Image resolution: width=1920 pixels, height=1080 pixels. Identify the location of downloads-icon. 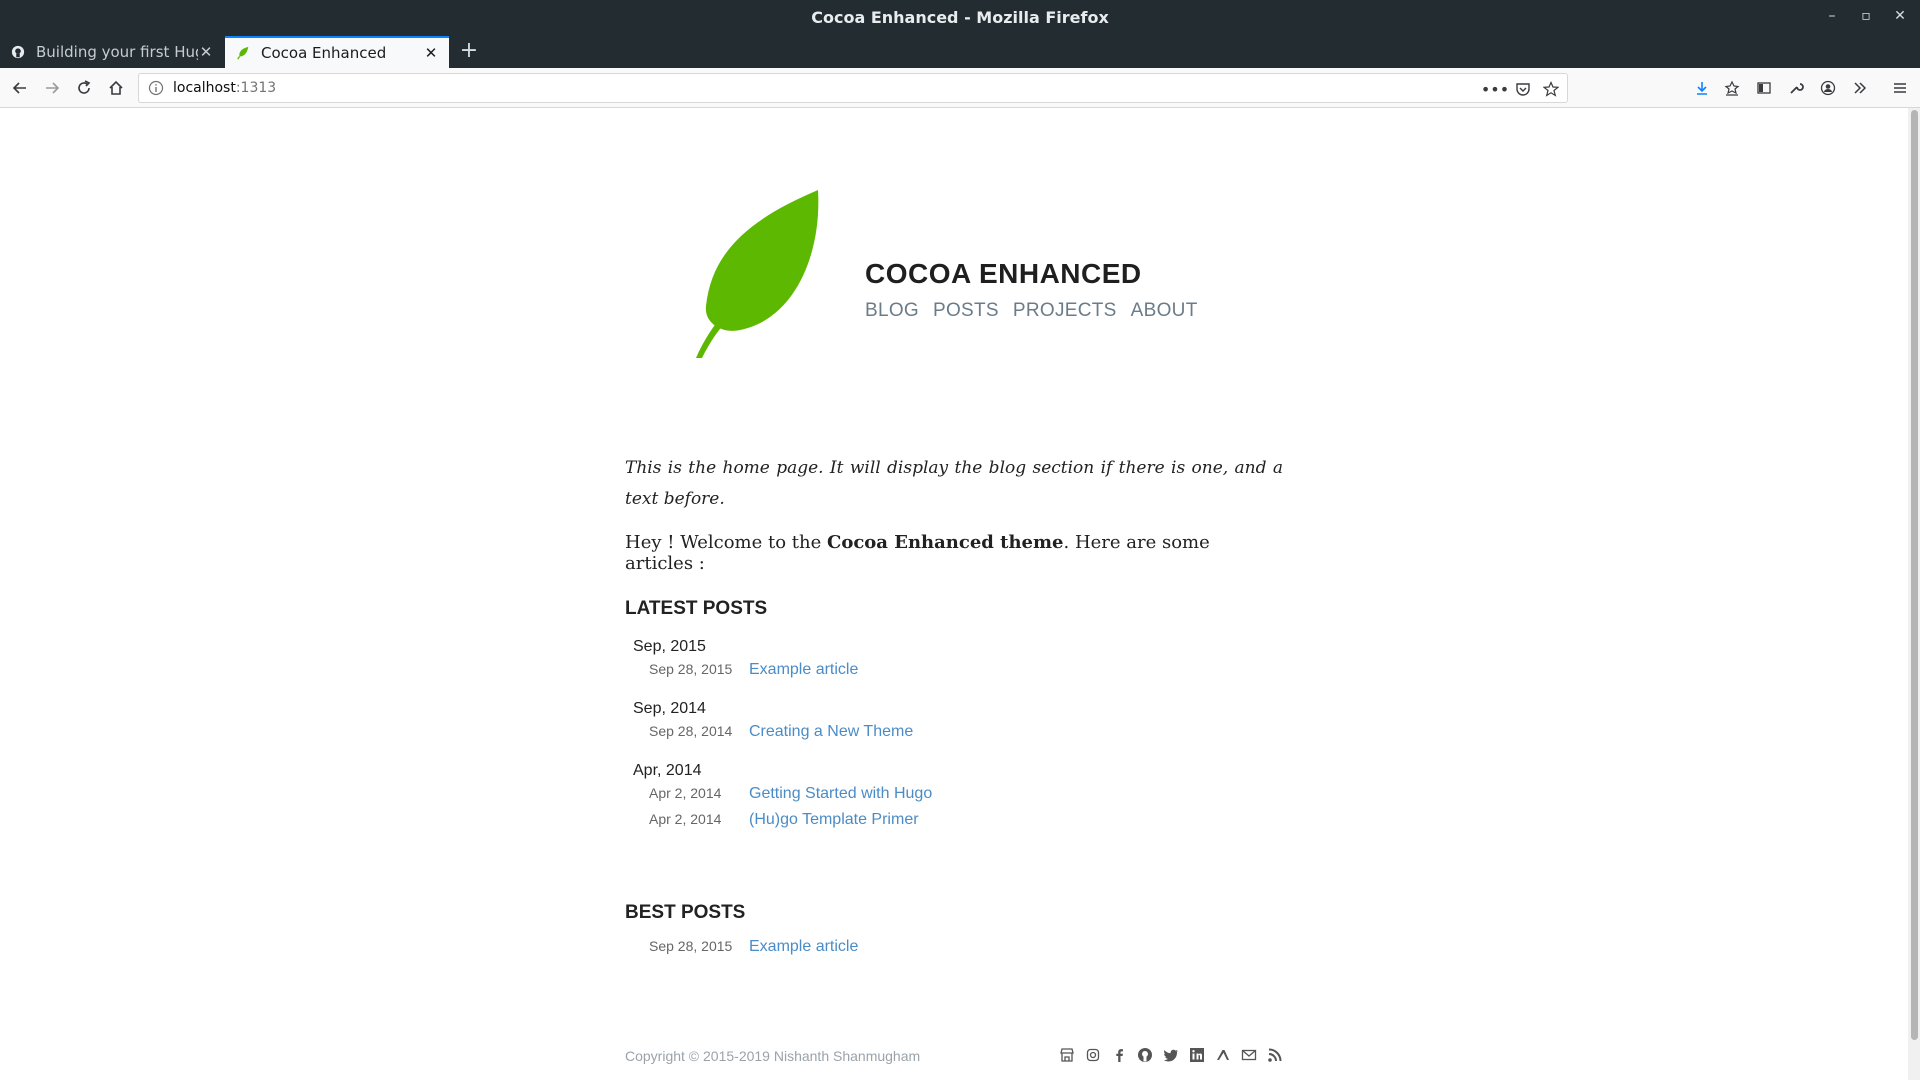
(1702, 88).